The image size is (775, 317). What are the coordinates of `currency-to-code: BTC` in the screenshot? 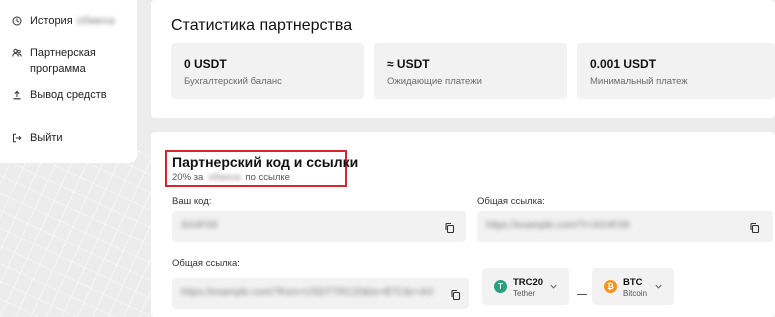 It's located at (633, 282).